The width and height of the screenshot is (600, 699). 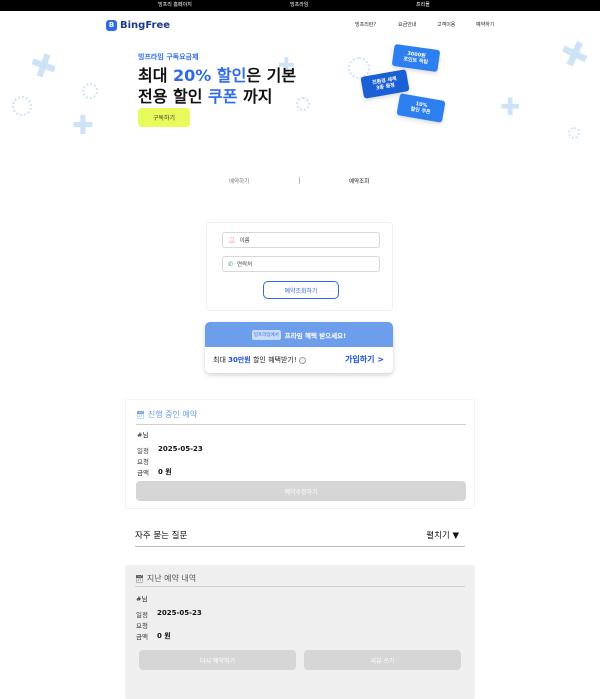 What do you see at coordinates (365, 24) in the screenshot?
I see `nav-link-about: 빙프리란?` at bounding box center [365, 24].